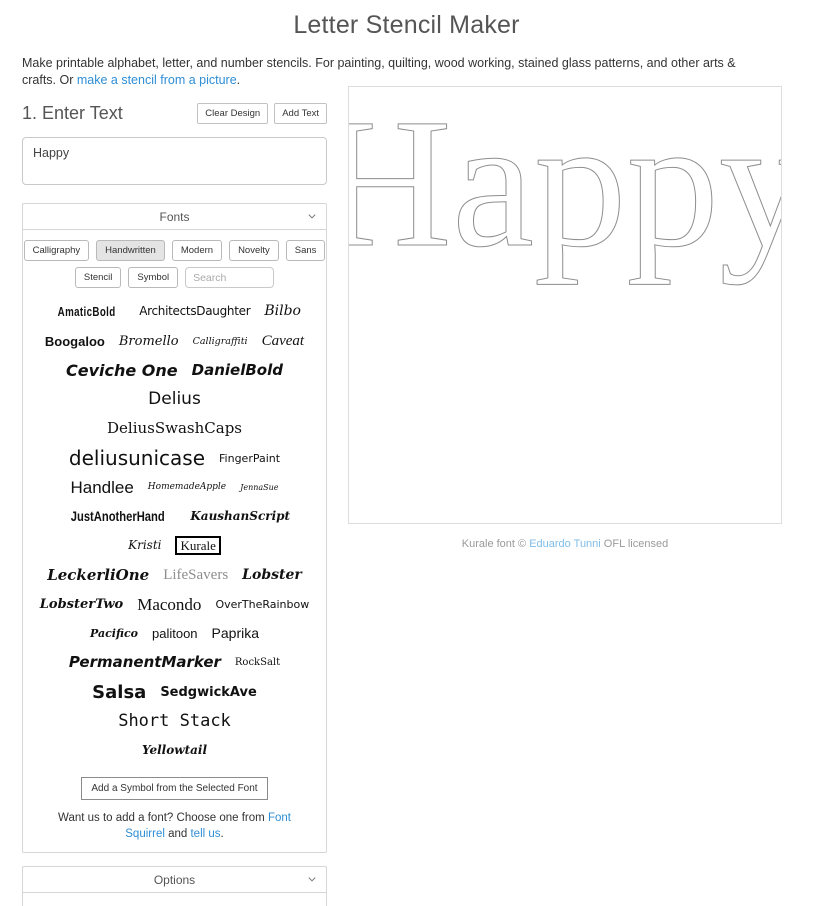 The height and width of the screenshot is (906, 813). What do you see at coordinates (197, 250) in the screenshot?
I see `font-filter-modern: Modern` at bounding box center [197, 250].